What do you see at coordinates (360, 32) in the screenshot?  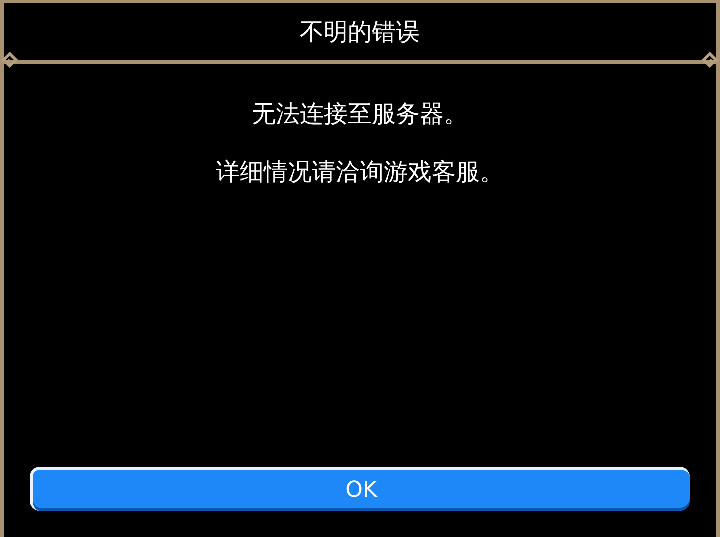 I see `dialog-title: 不明的错误` at bounding box center [360, 32].